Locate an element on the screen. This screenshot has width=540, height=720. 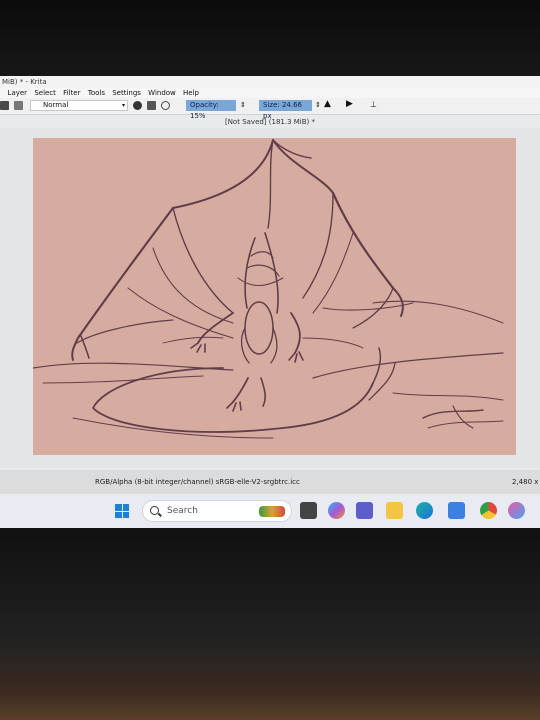
store-icon is located at coordinates (456, 510).